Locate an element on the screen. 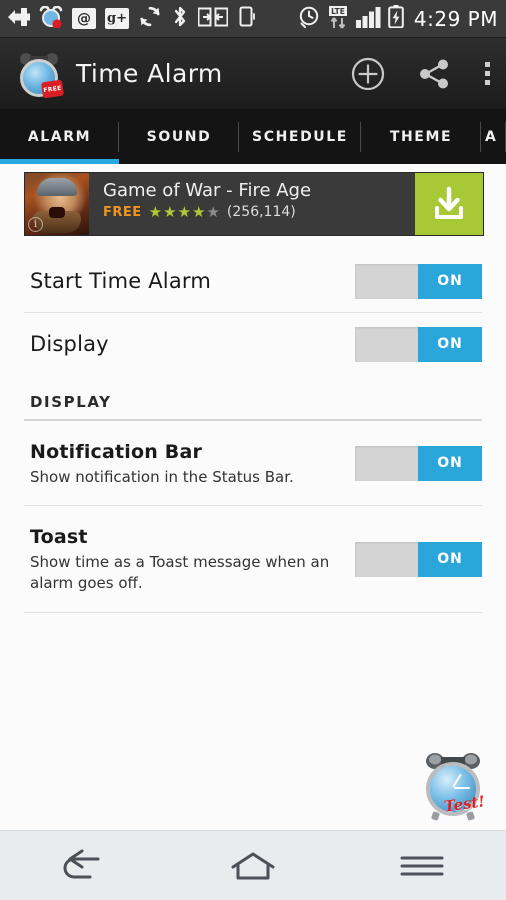  nav-recents-button is located at coordinates (422, 865).